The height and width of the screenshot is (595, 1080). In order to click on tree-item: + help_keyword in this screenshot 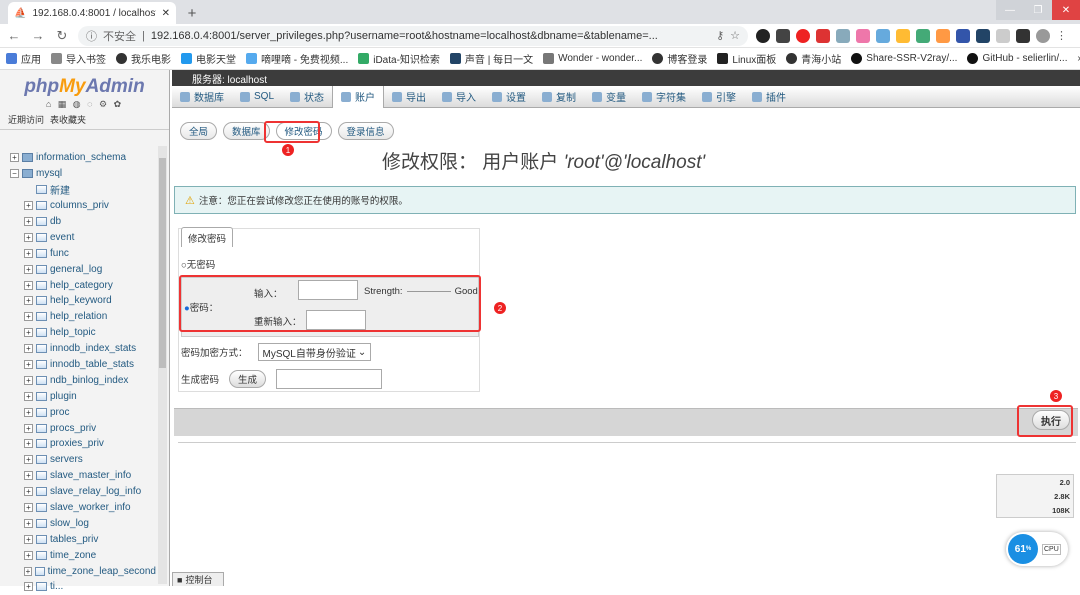, I will do `click(80, 301)`.